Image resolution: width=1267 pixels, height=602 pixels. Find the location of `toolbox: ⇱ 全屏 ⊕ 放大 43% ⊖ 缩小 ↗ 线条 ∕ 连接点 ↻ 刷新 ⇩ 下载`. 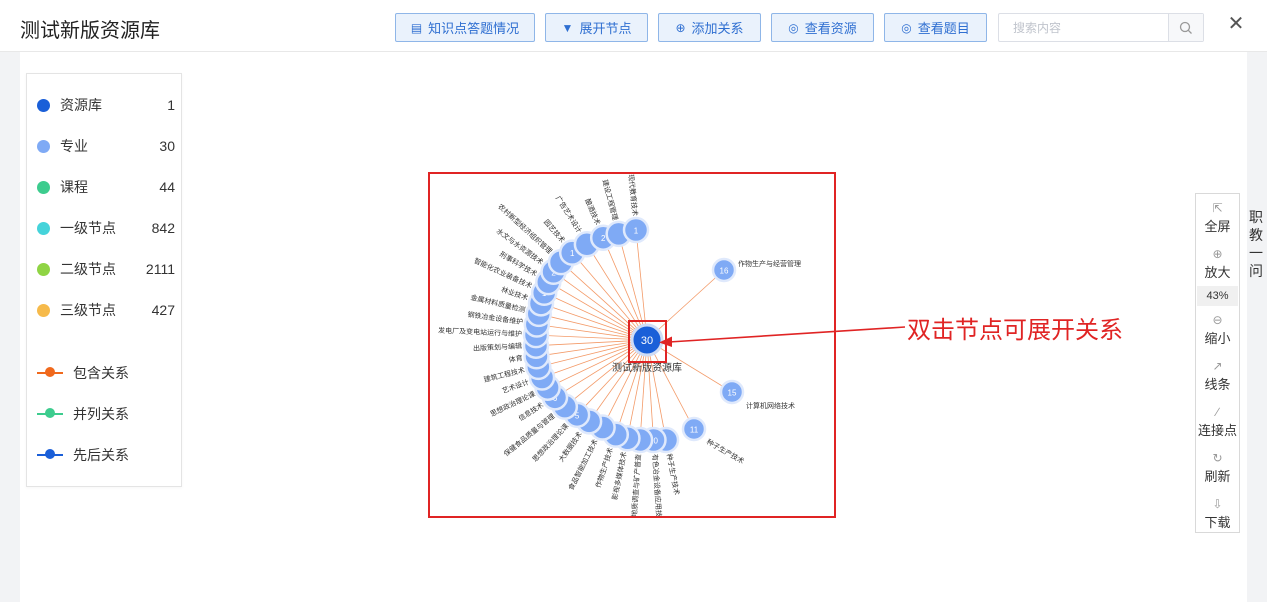

toolbox: ⇱ 全屏 ⊕ 放大 43% ⊖ 缩小 ↗ 线条 ∕ 连接点 ↻ 刷新 ⇩ 下载 is located at coordinates (1217, 363).